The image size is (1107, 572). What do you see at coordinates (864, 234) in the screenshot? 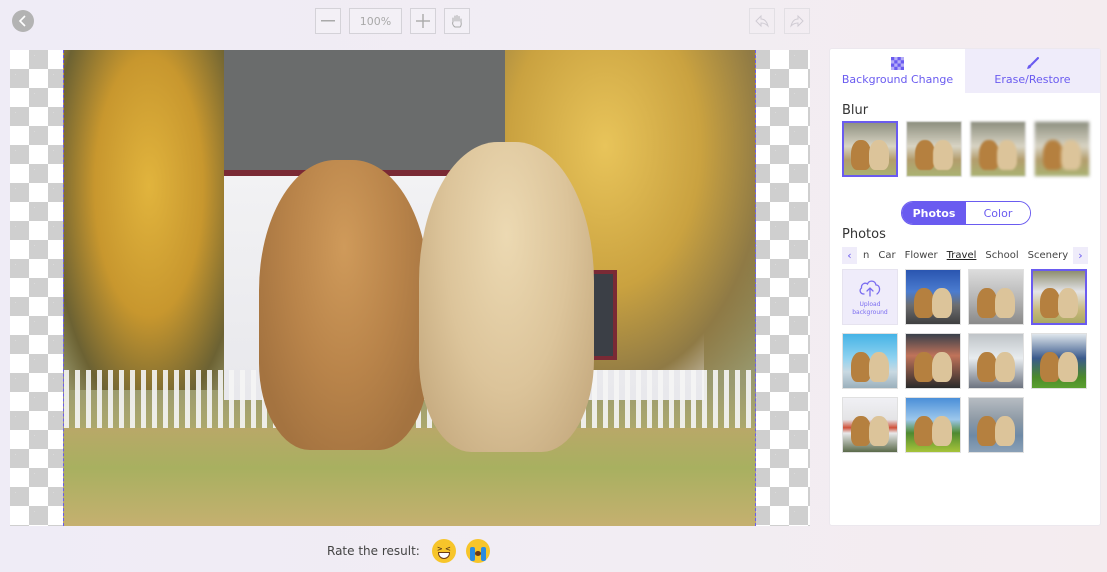
I see `photos-label: Photos` at bounding box center [864, 234].